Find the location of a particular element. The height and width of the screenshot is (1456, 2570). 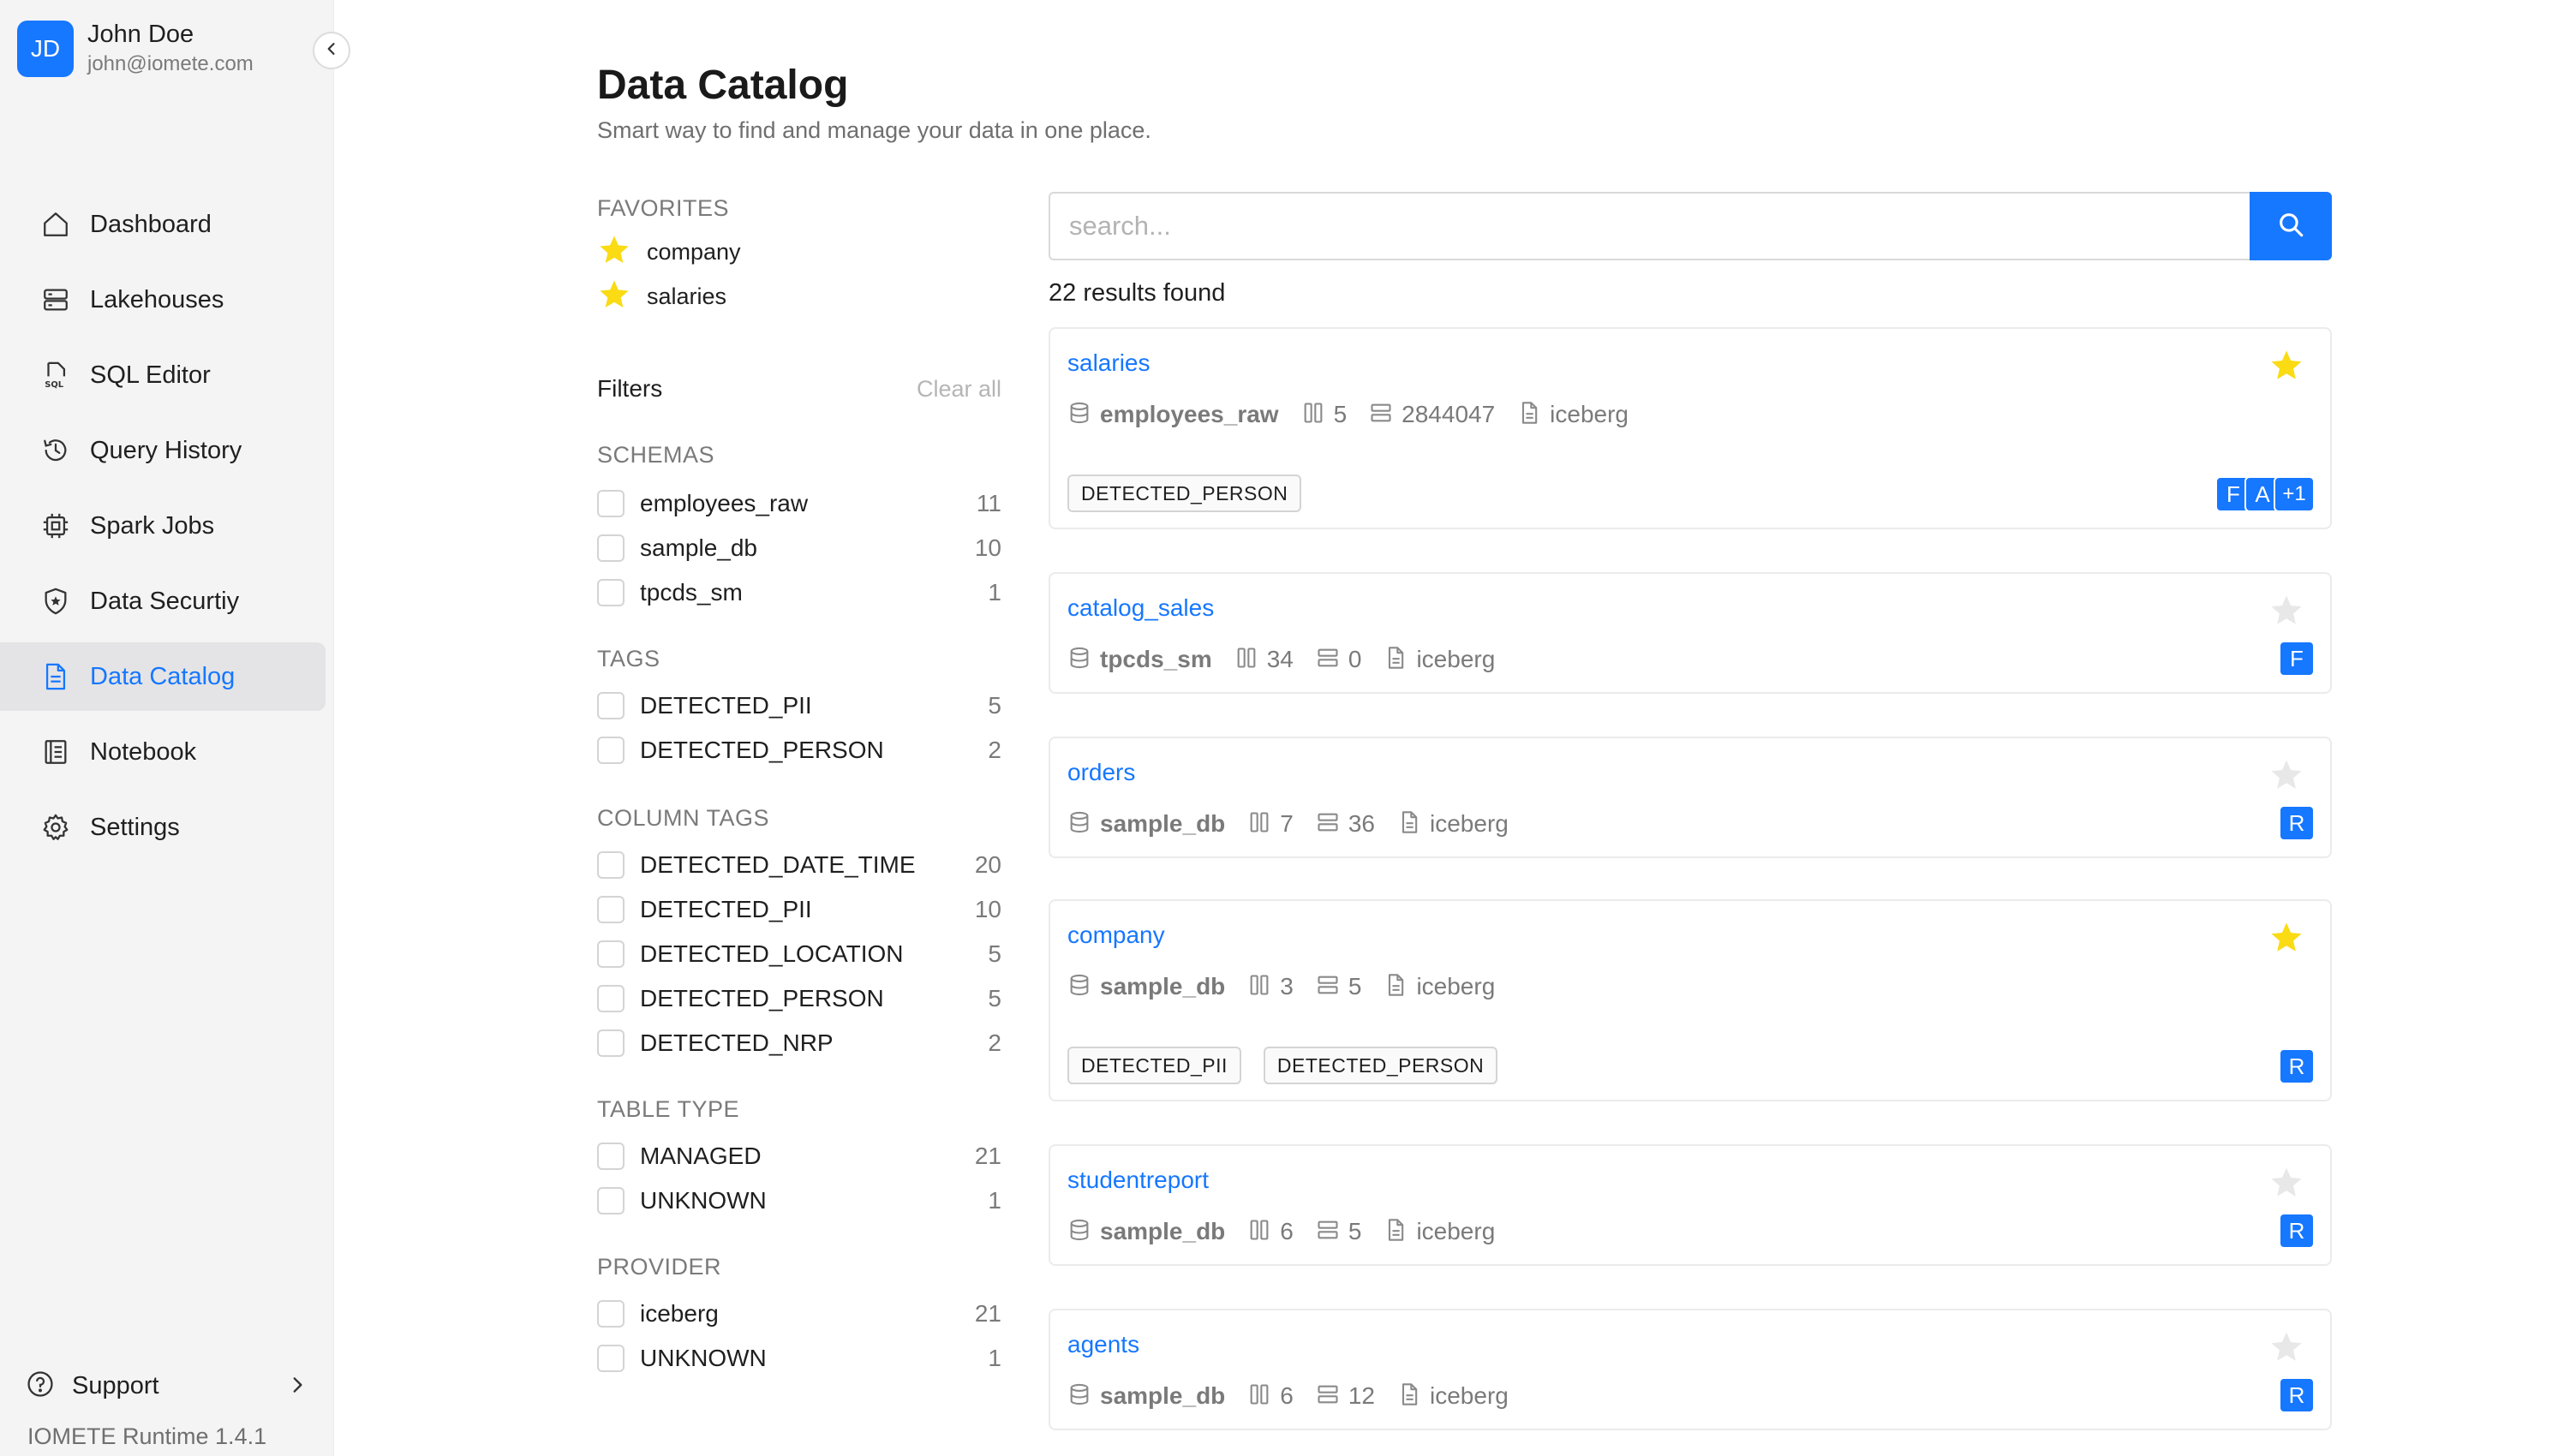

filter-option: DETECTED_DATE_TIME 20 is located at coordinates (799, 865).